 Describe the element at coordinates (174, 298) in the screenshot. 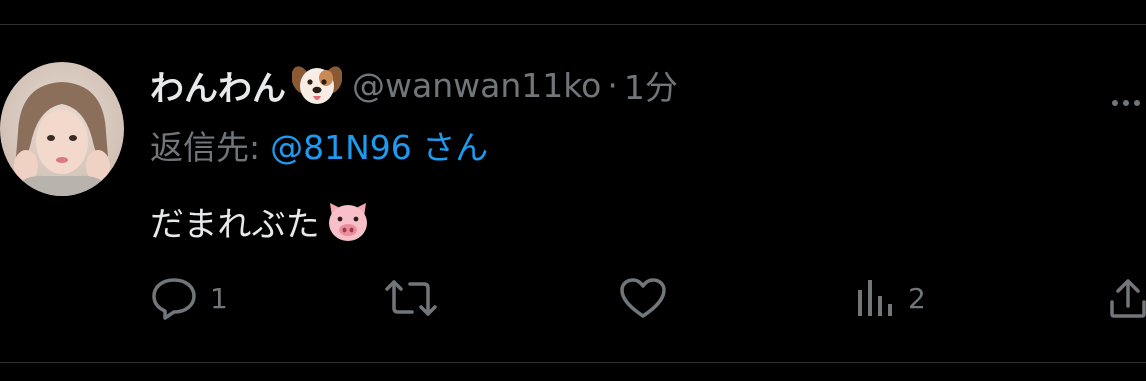

I see `reply-icon` at that location.